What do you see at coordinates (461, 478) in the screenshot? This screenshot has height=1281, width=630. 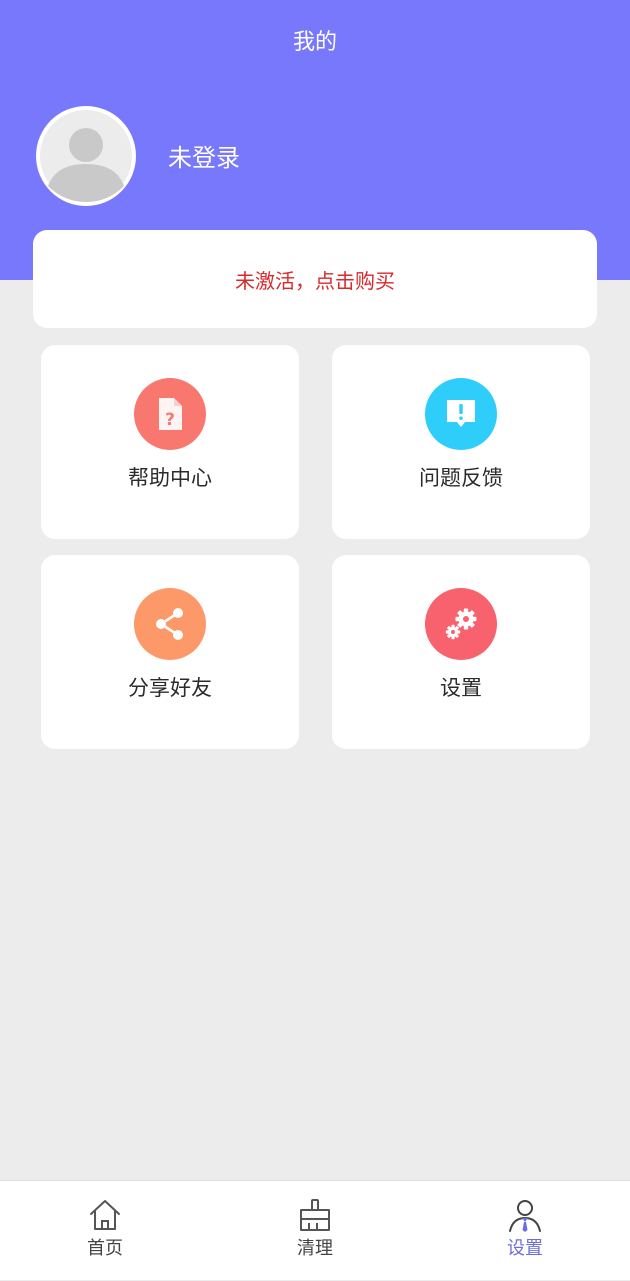 I see `feedback-label: 问题反馈` at bounding box center [461, 478].